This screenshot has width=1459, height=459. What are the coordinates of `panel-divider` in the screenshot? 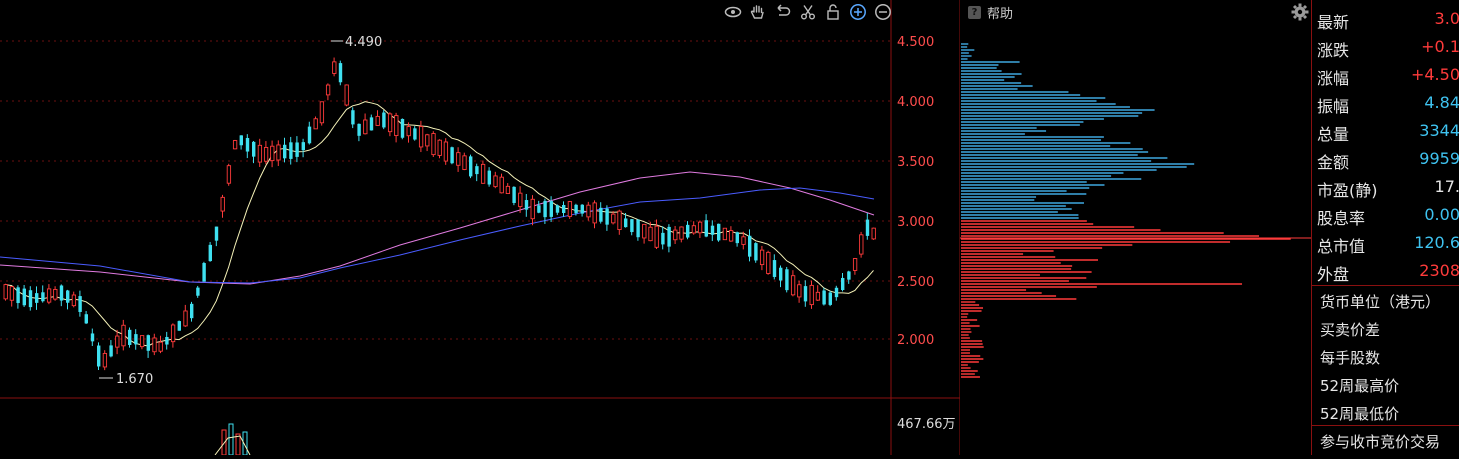 It's located at (1385, 425).